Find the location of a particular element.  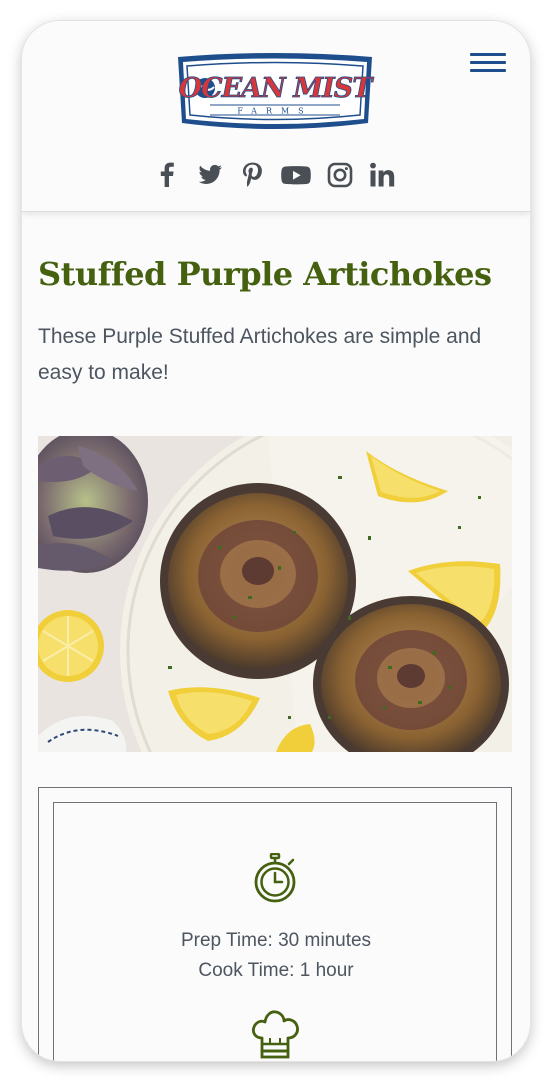

chef-hat-icon is located at coordinates (275, 1034).